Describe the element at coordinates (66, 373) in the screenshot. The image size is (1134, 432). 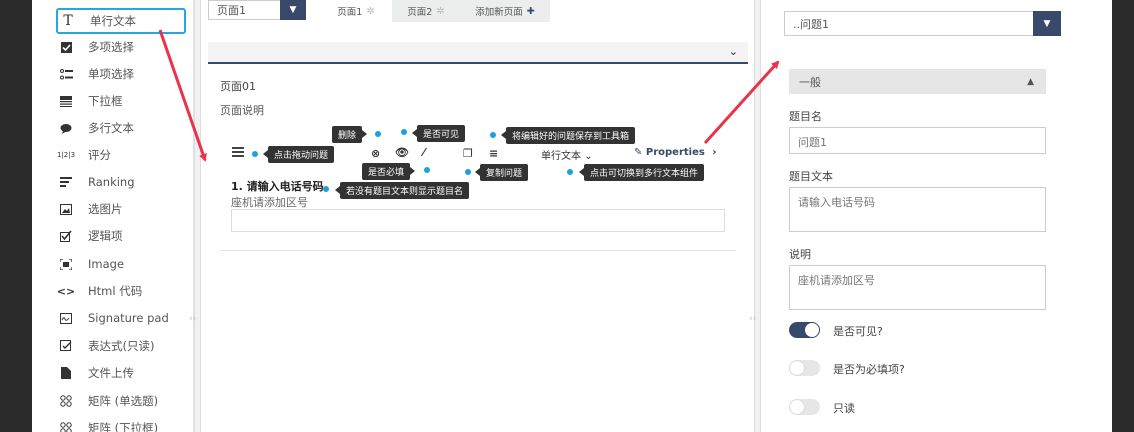
I see `file-icon` at that location.